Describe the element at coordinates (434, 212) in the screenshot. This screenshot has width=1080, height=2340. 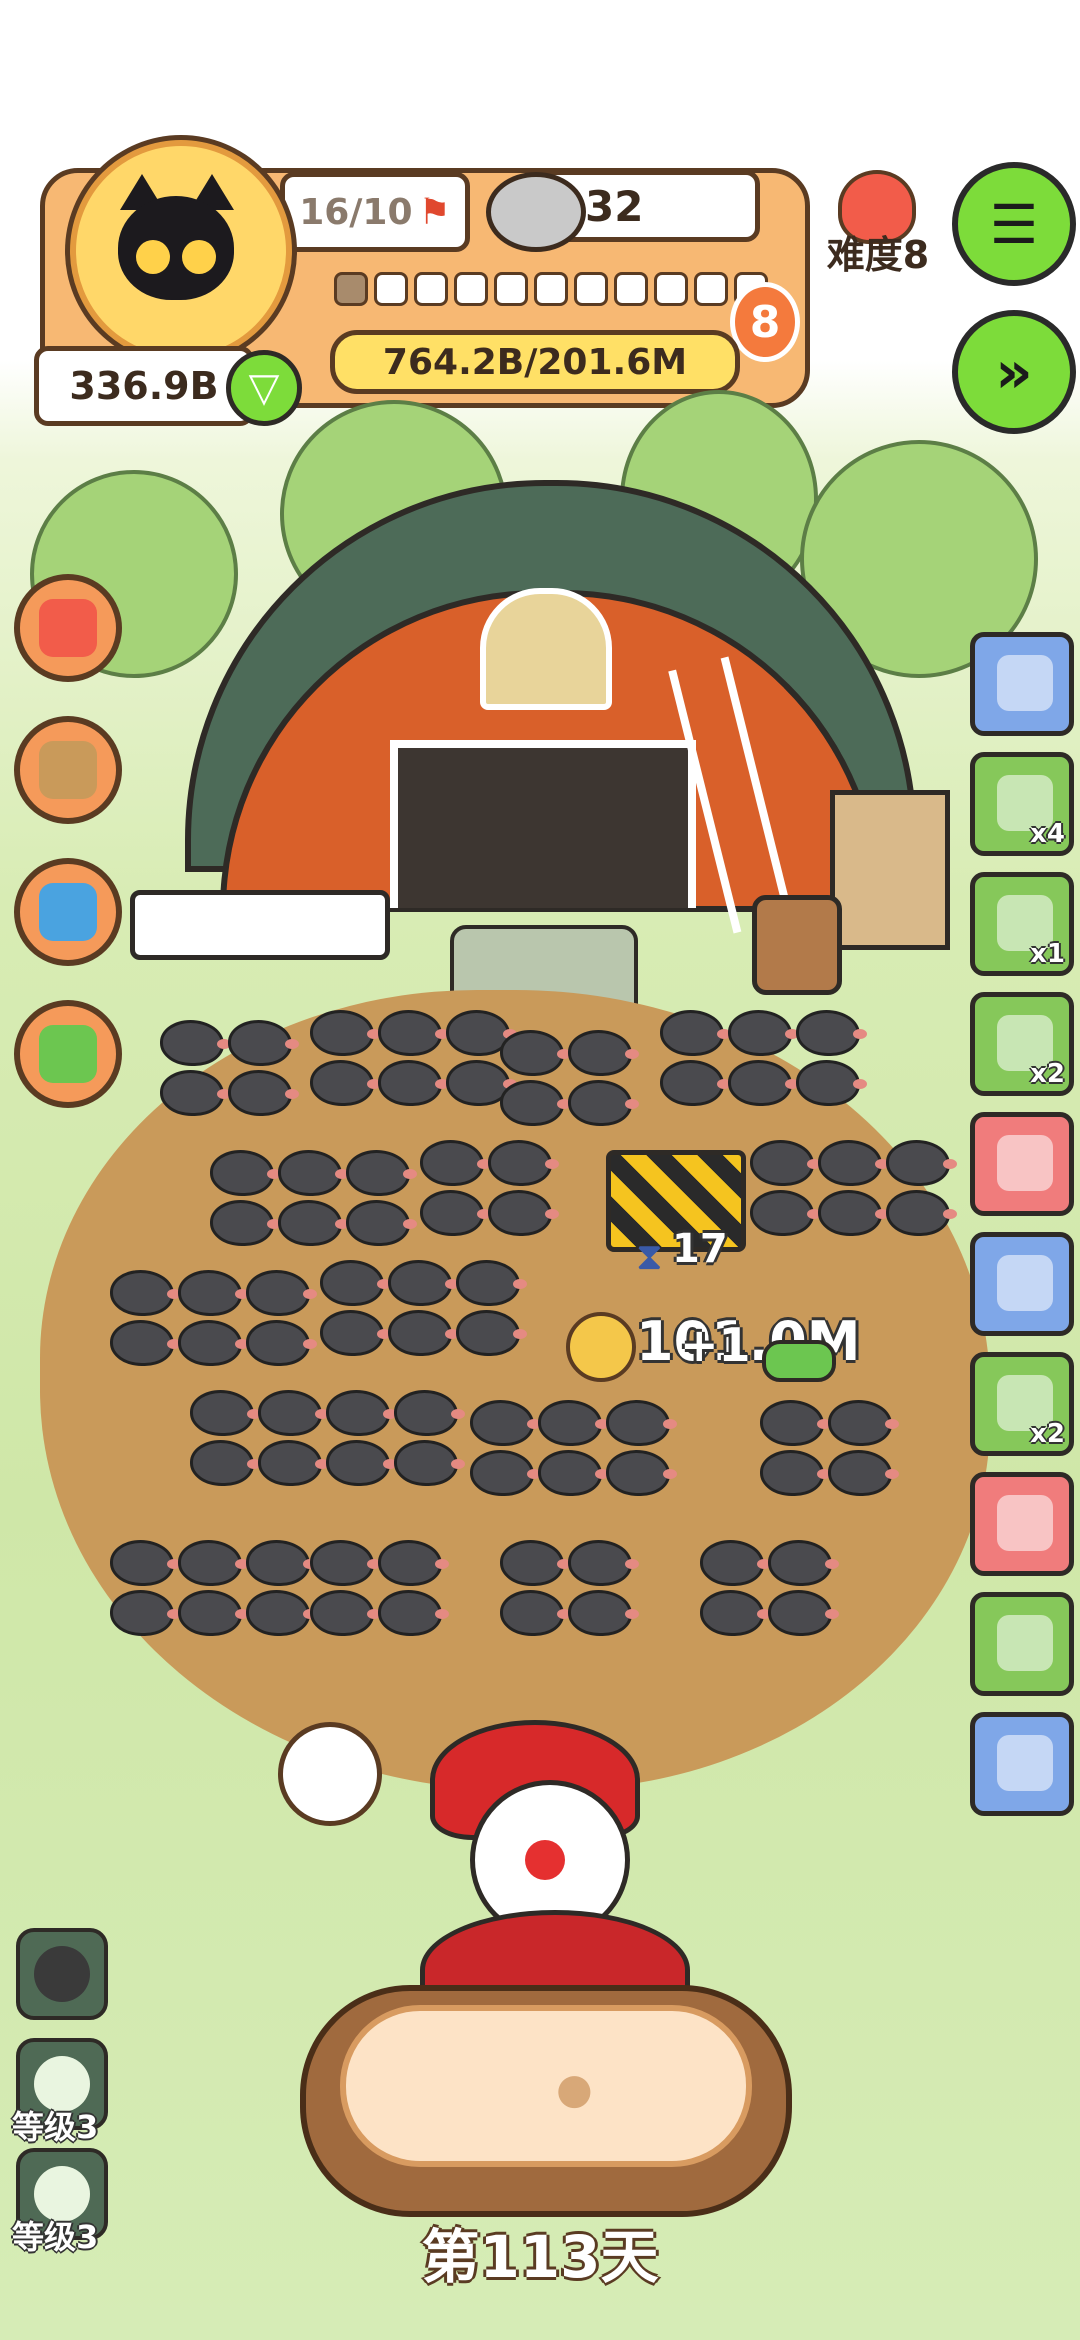
I see `flag-icon: ⚑` at that location.